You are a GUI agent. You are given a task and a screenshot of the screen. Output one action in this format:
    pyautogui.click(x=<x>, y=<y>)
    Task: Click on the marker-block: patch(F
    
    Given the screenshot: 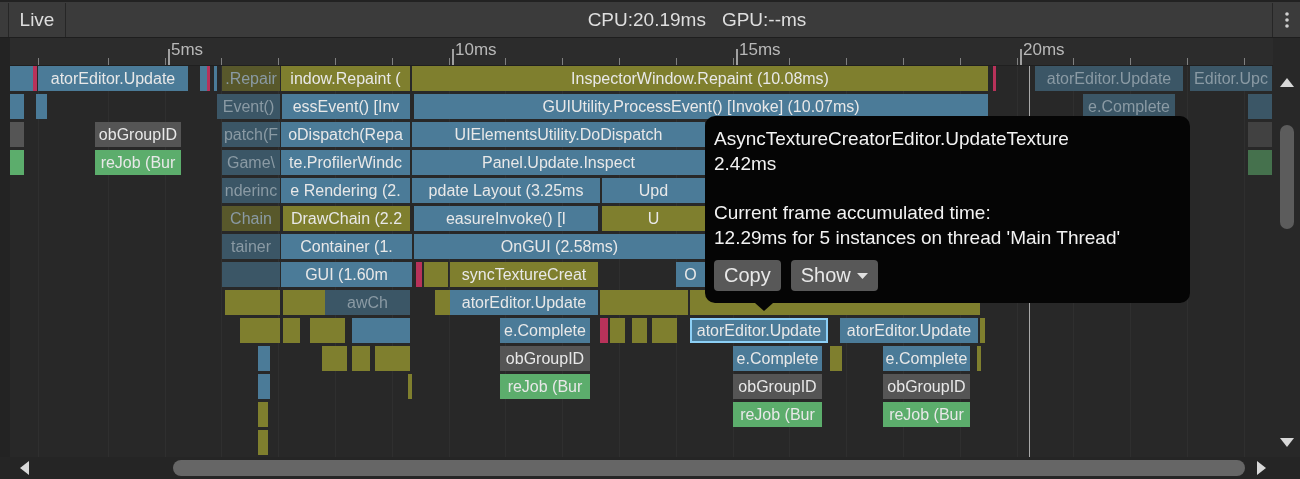 What is the action you would take?
    pyautogui.click(x=251, y=134)
    